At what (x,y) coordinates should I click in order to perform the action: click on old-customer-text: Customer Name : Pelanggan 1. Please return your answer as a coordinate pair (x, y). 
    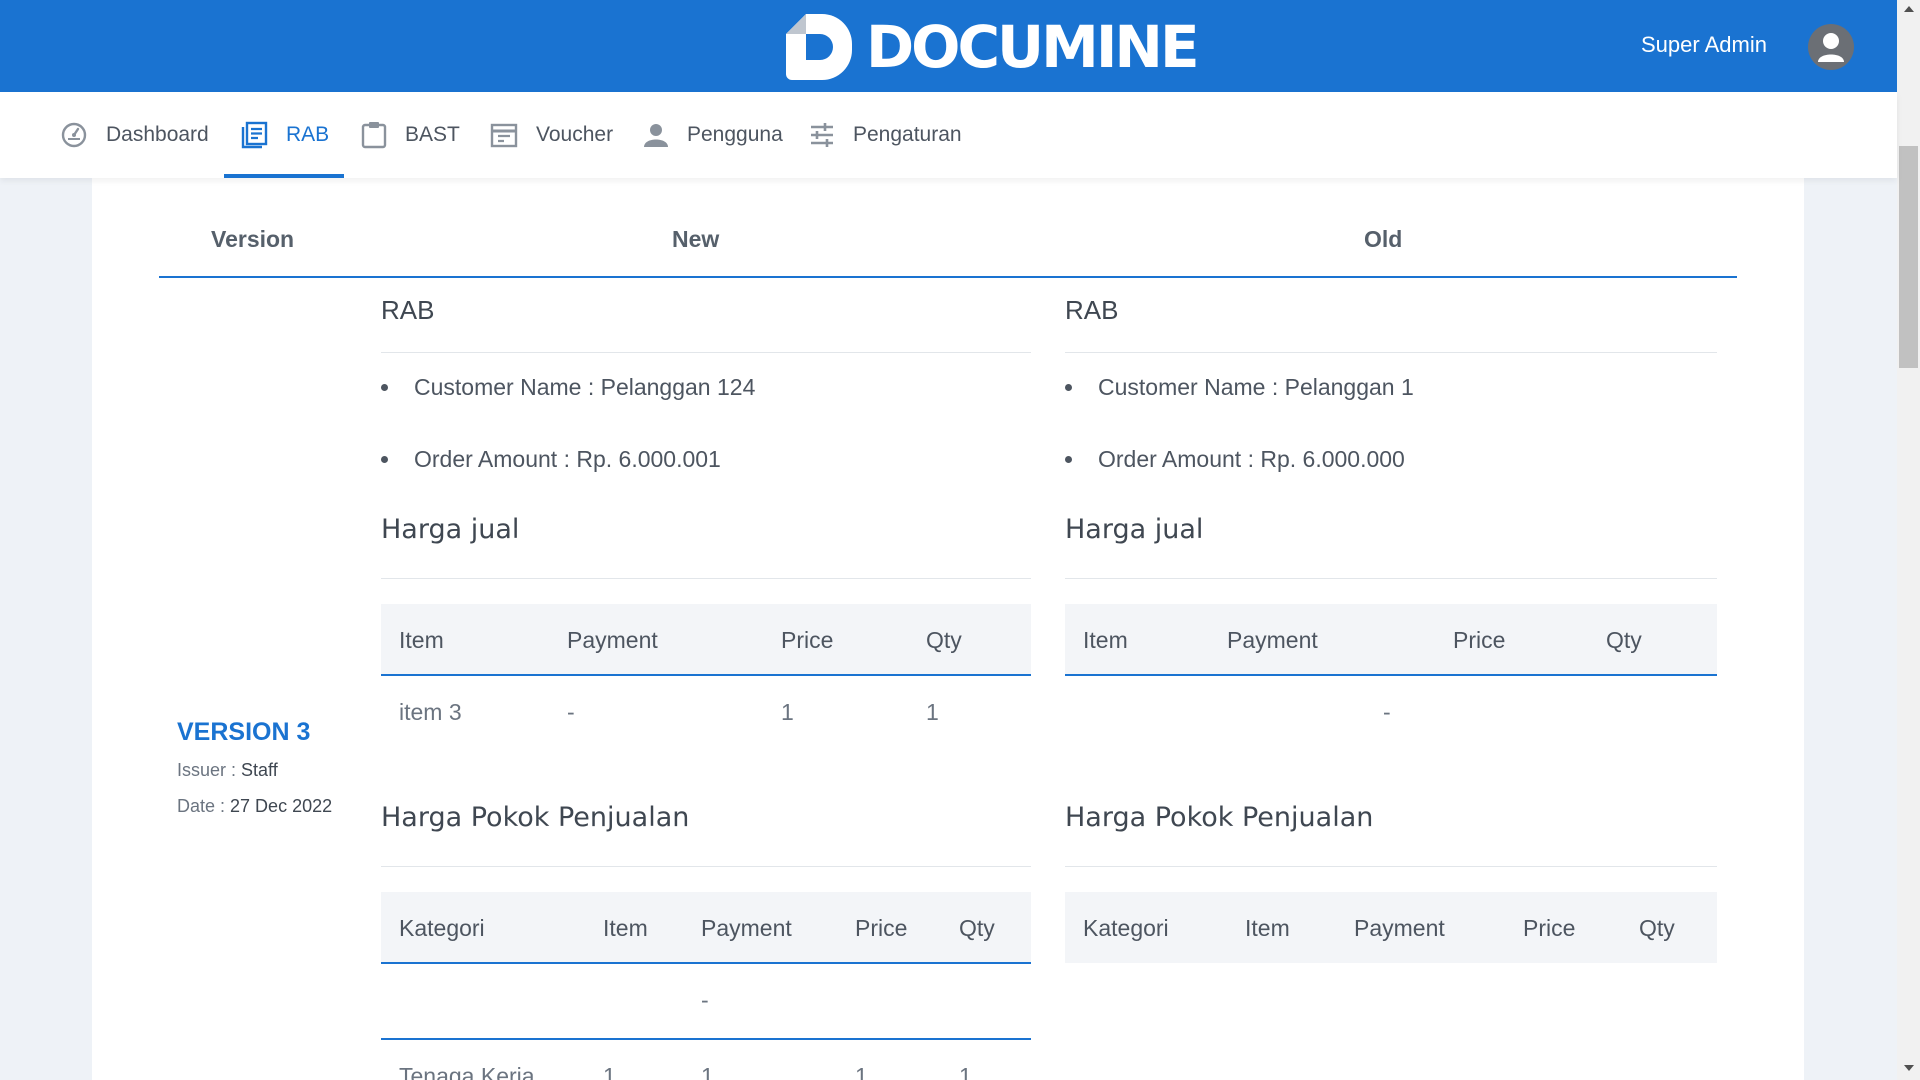
    Looking at the image, I should click on (1256, 386).